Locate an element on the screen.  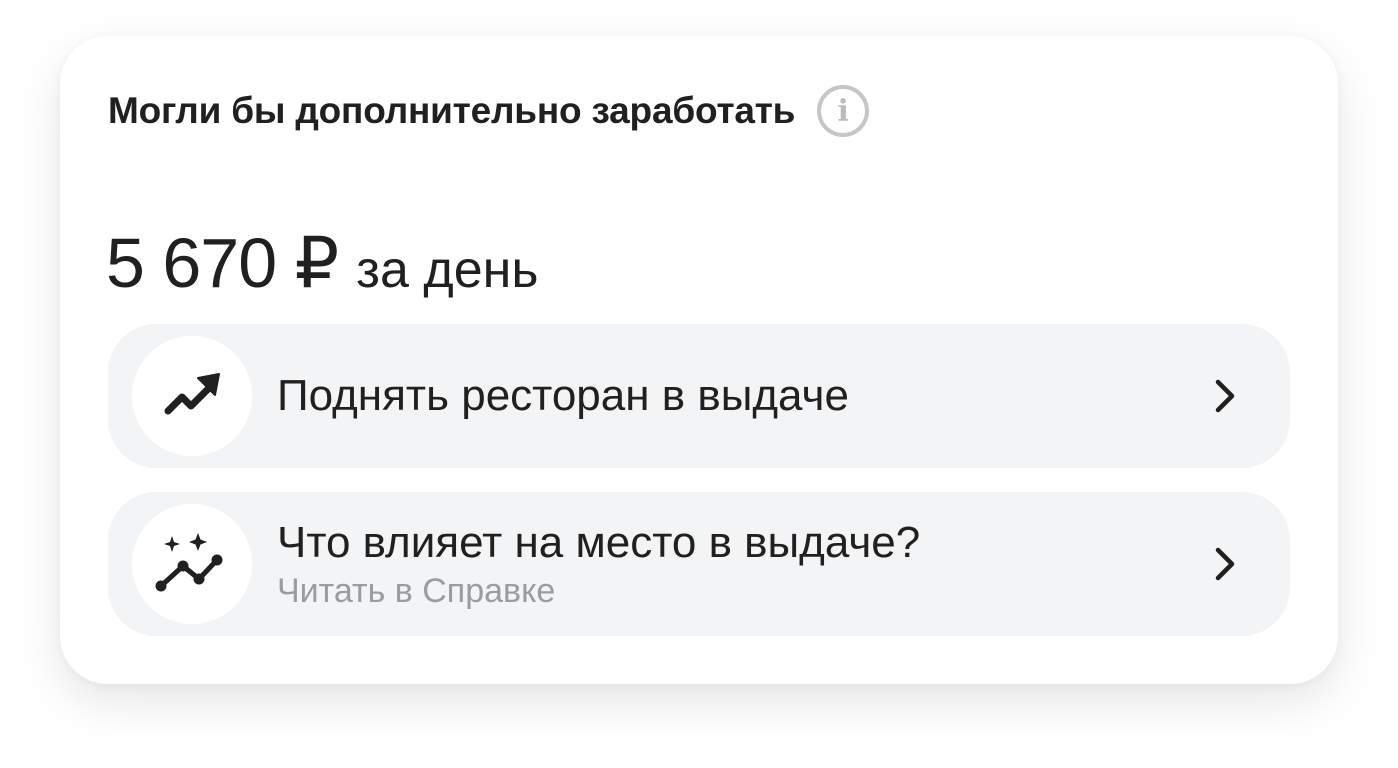
card-header: Могли бы дополнительно заработать i is located at coordinates (489, 111).